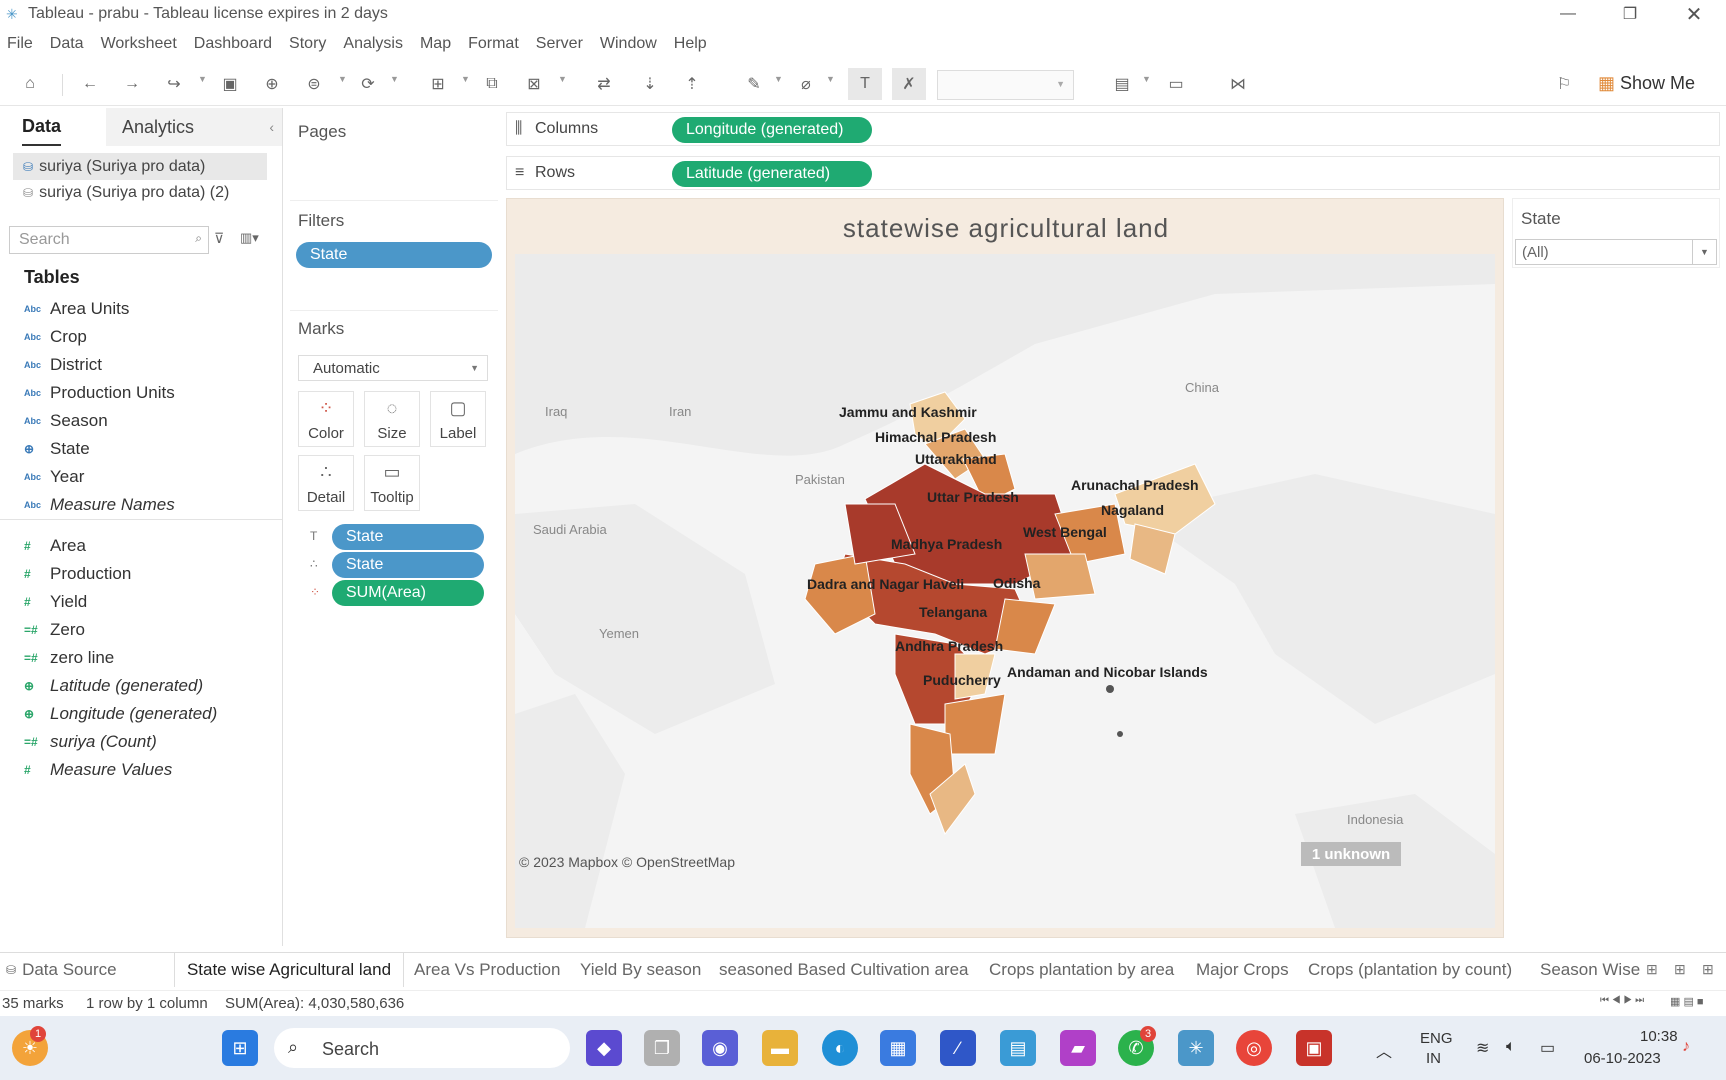  What do you see at coordinates (844, 970) in the screenshot?
I see `tab-seasoned-cultivation: seasoned Based Cultivation area` at bounding box center [844, 970].